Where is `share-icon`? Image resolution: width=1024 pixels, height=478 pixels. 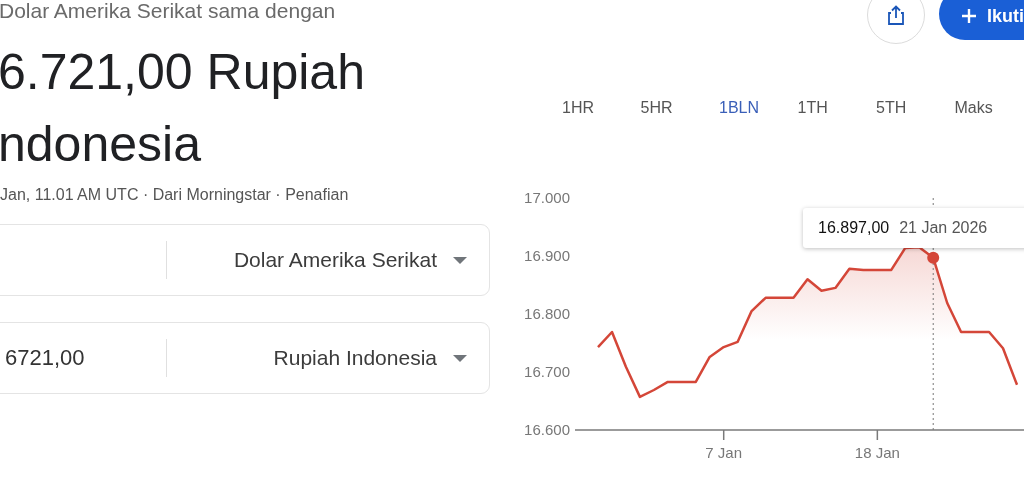 share-icon is located at coordinates (896, 15).